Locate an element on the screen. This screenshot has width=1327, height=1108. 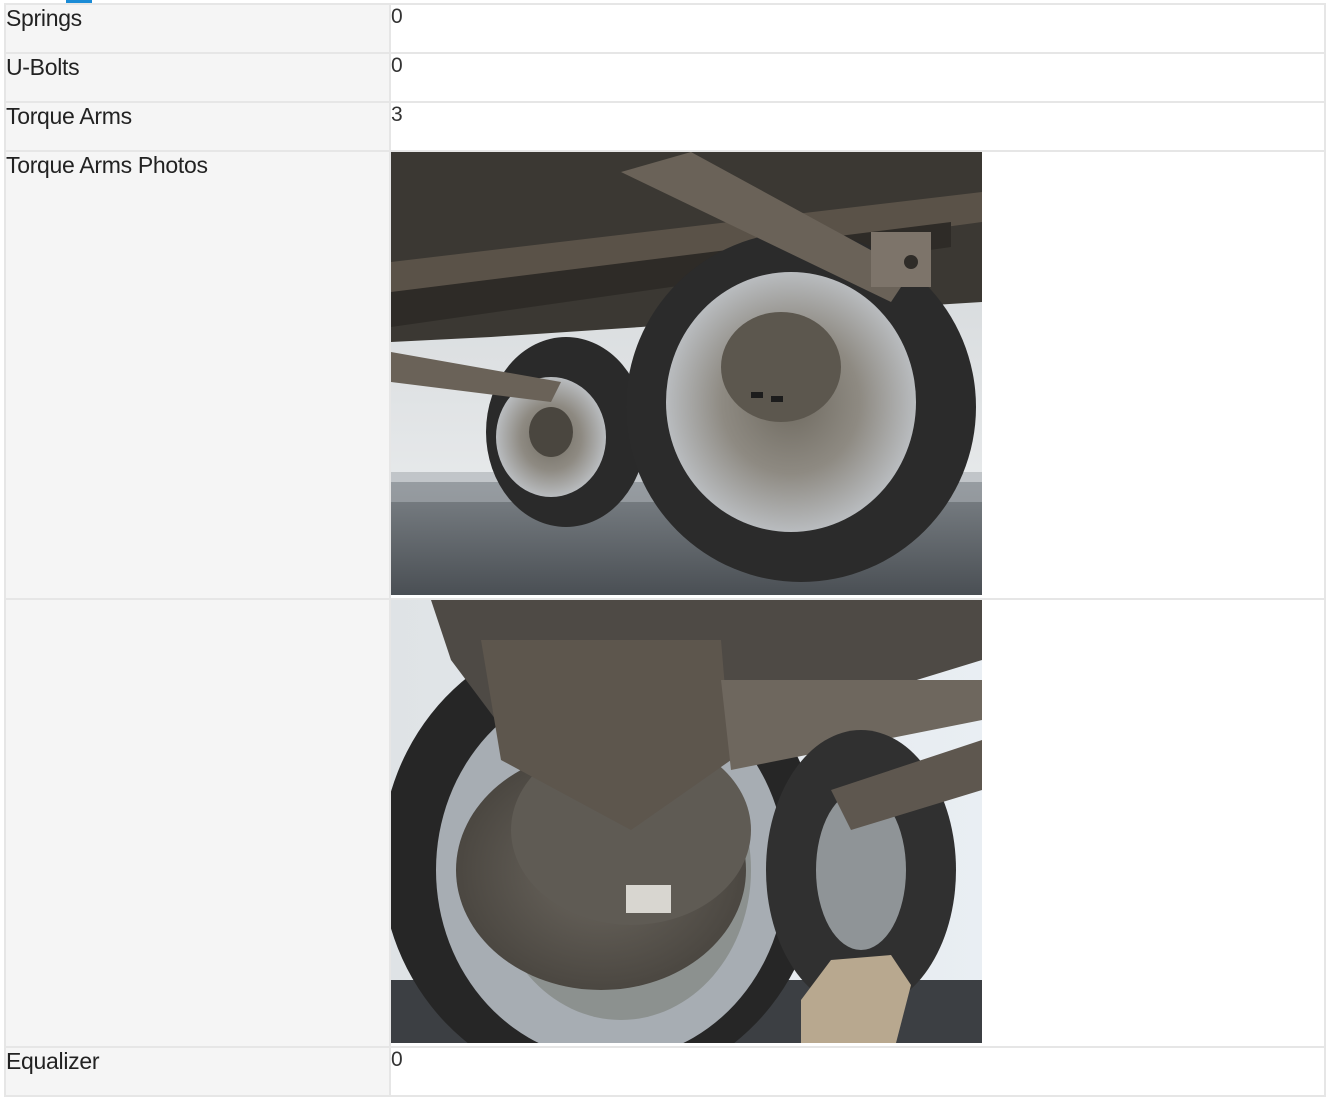
row-label: Torque Arms Photos is located at coordinates (197, 375).